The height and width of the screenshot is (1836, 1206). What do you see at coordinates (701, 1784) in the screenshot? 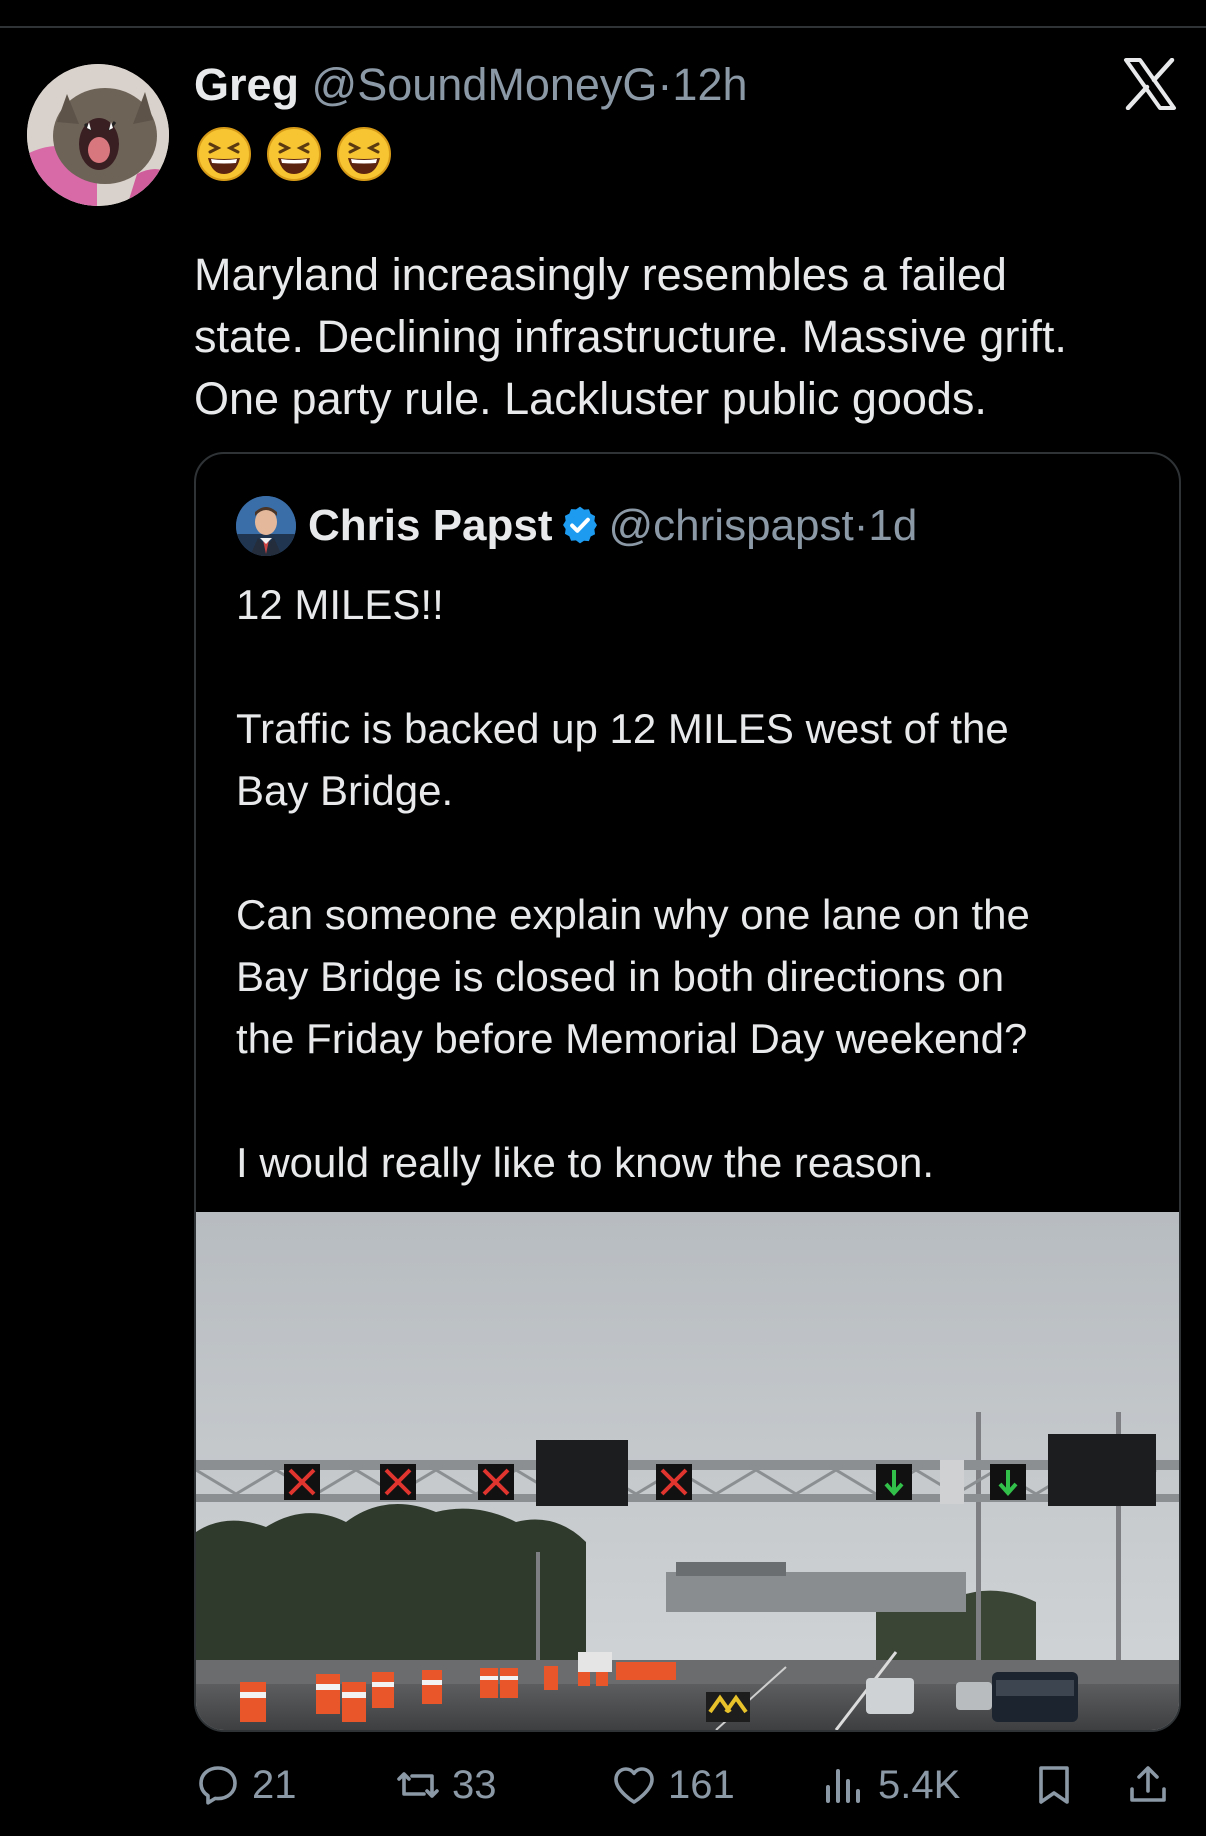
I see `like-count: 161` at bounding box center [701, 1784].